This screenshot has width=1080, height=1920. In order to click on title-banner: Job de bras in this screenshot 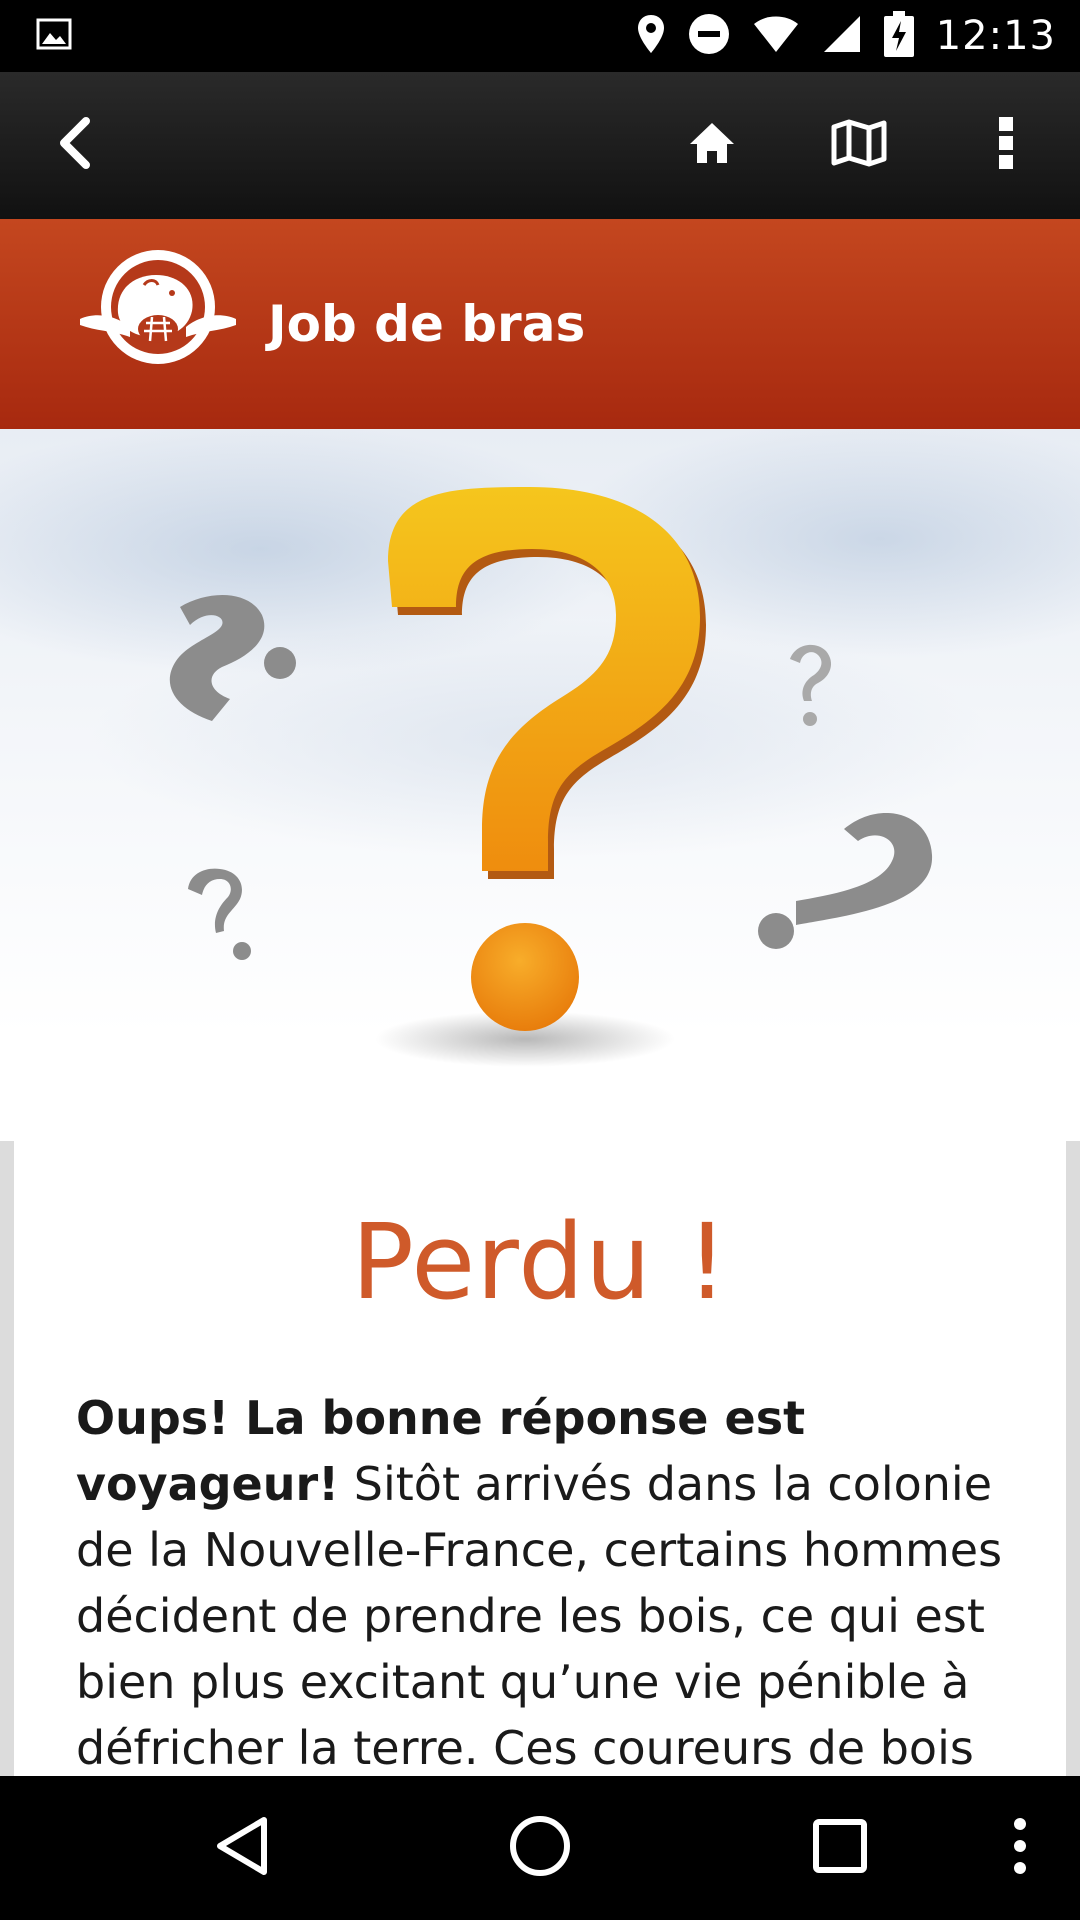, I will do `click(540, 324)`.